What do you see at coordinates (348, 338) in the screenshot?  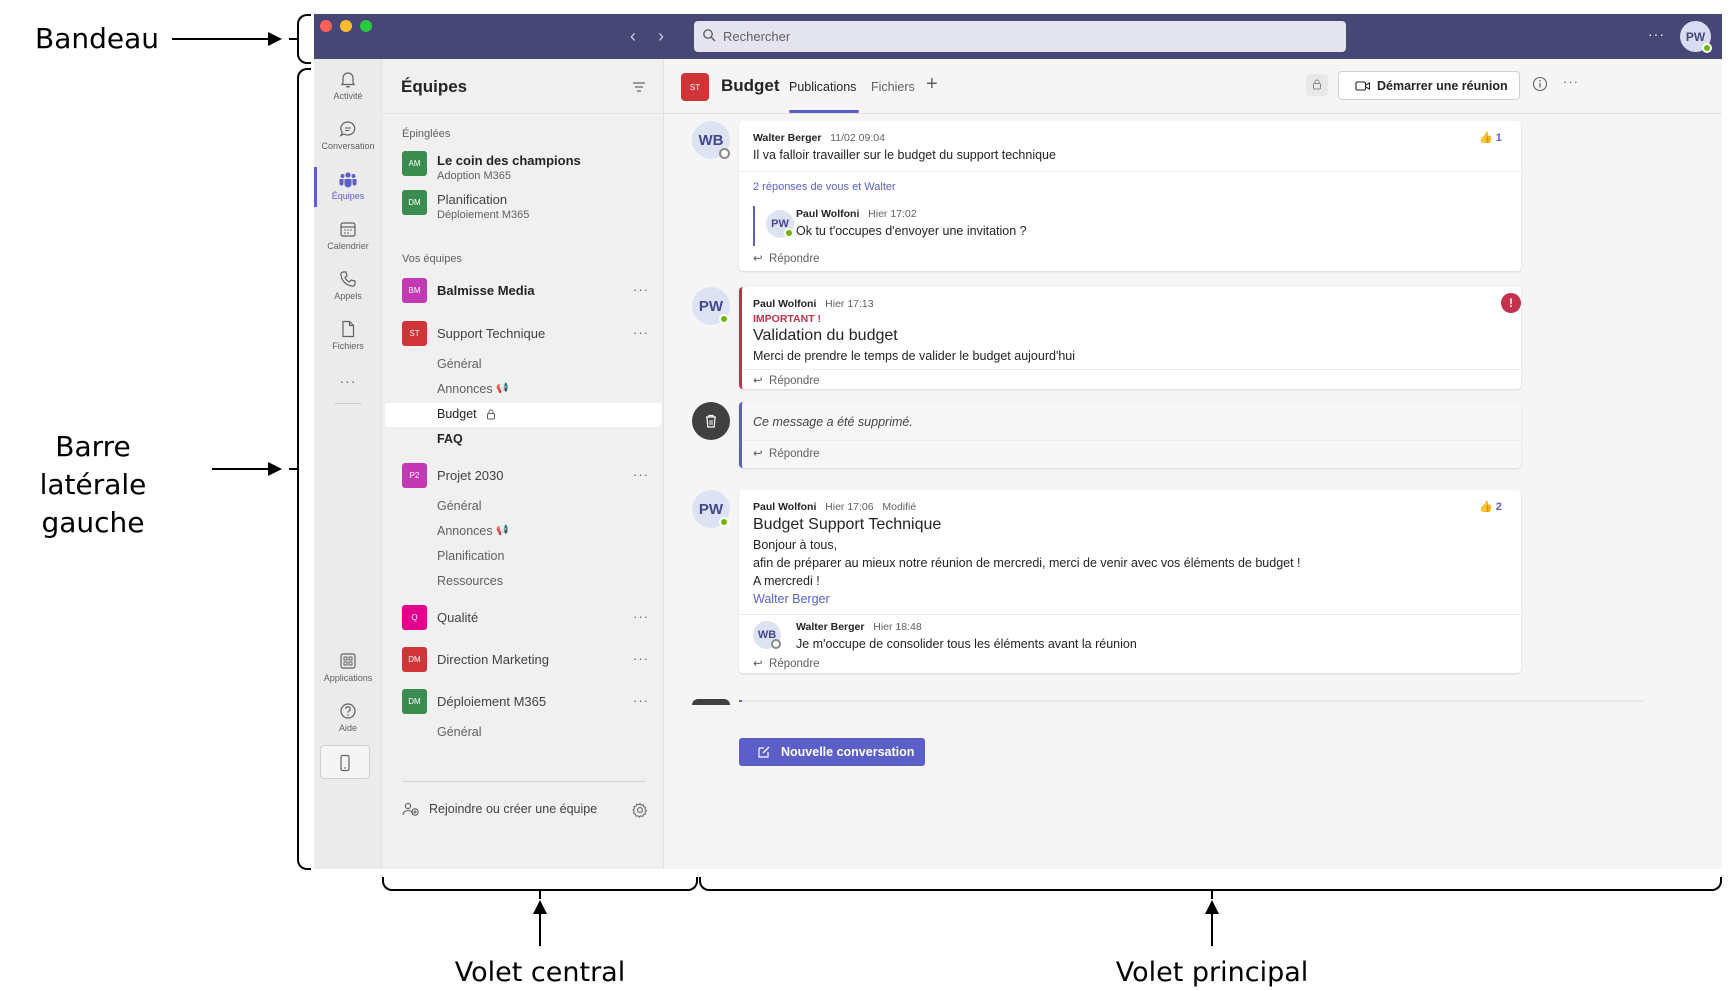 I see `rail-item-files: Fichiers` at bounding box center [348, 338].